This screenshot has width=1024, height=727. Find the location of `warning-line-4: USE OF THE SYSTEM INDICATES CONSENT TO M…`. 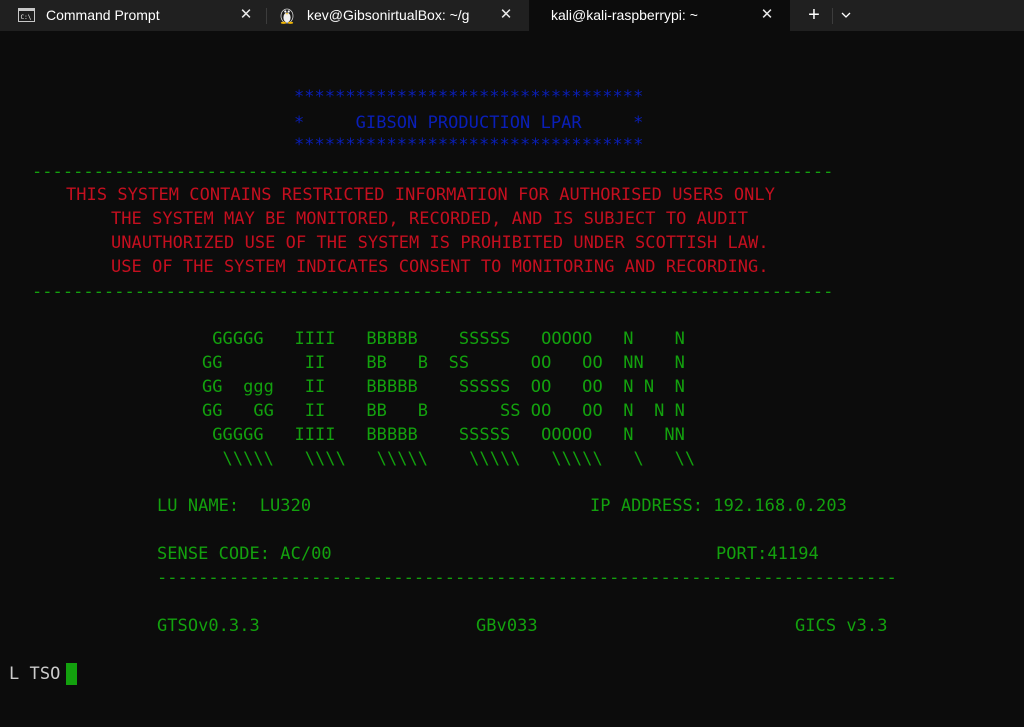

warning-line-4: USE OF THE SYSTEM INDICATES CONSENT TO M… is located at coordinates (440, 267).